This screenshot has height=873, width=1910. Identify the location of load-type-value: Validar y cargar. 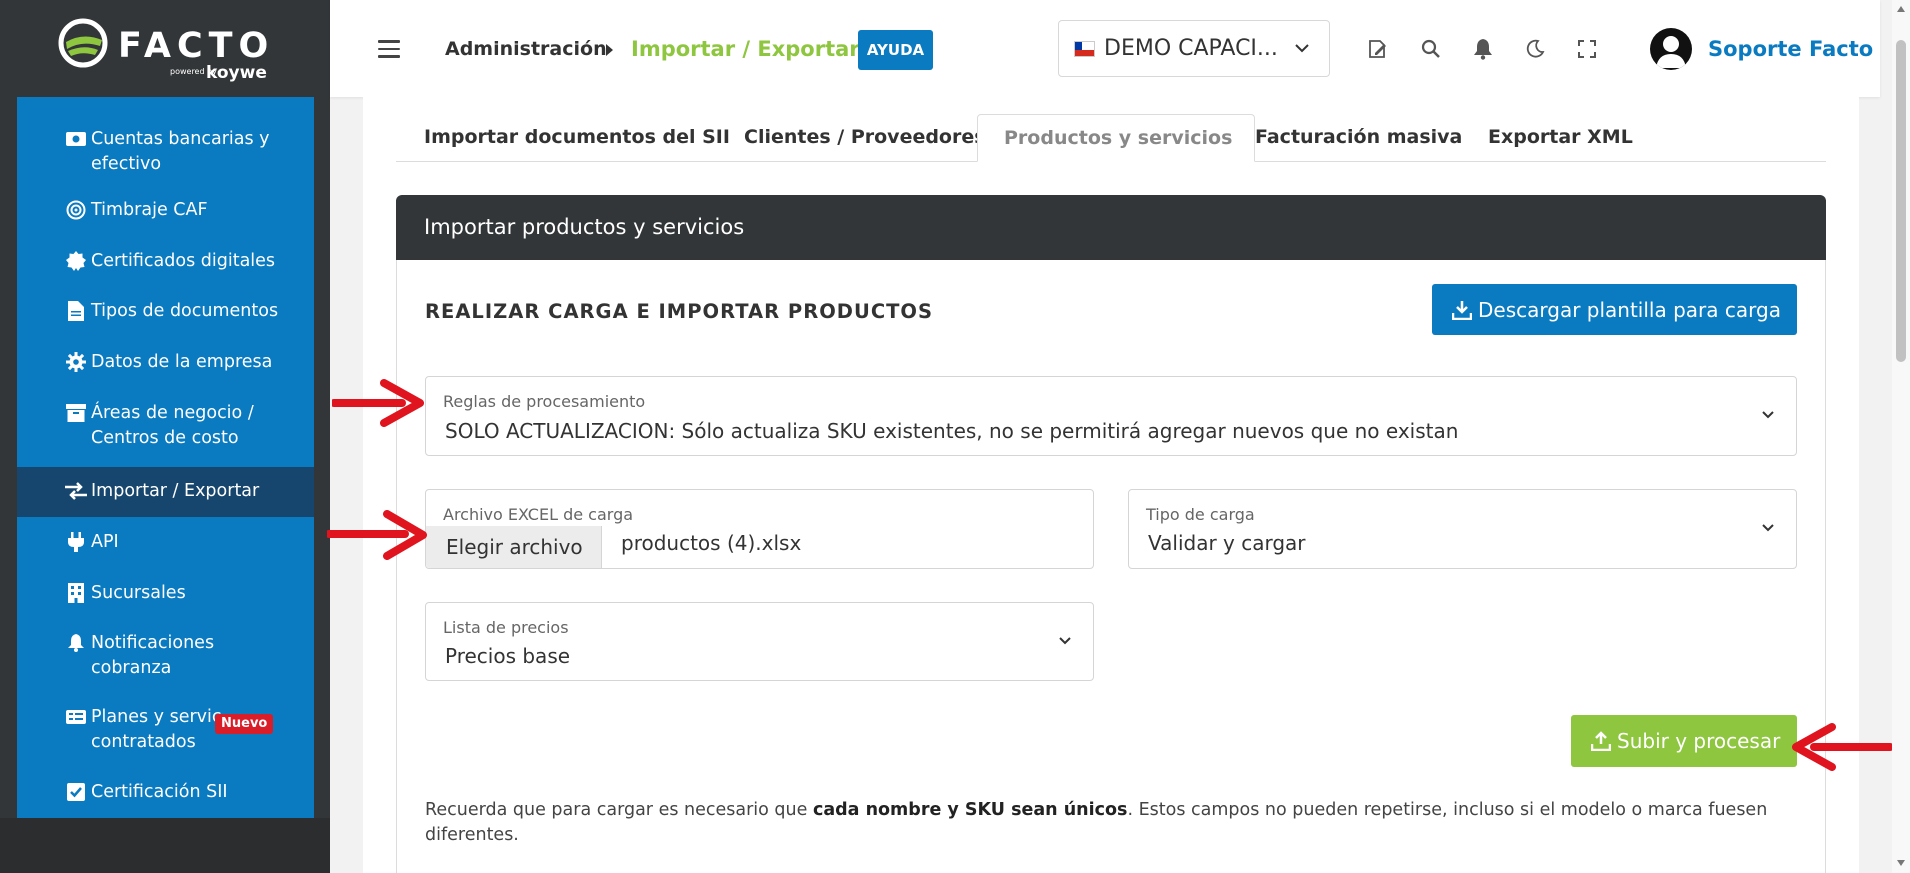
(1227, 543).